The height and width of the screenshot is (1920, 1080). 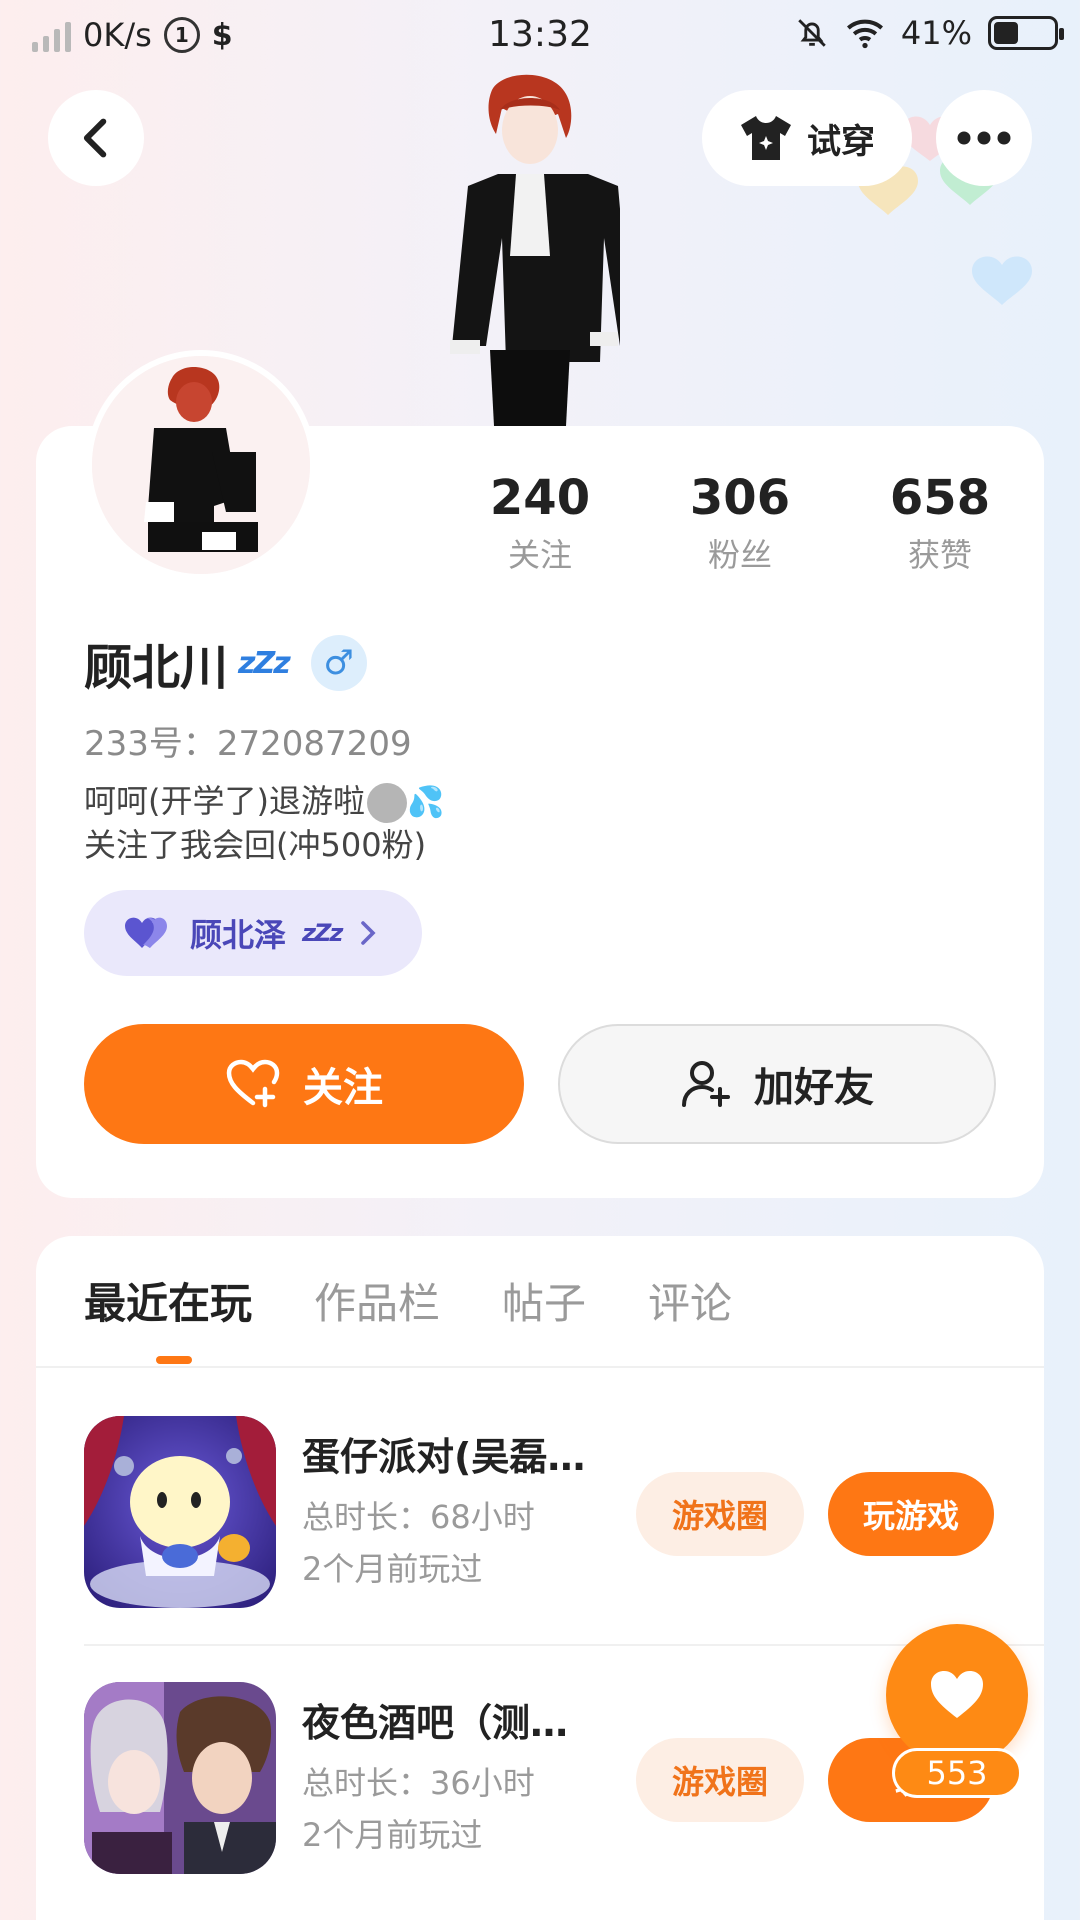 What do you see at coordinates (146, 932) in the screenshot?
I see `double-heart-icon` at bounding box center [146, 932].